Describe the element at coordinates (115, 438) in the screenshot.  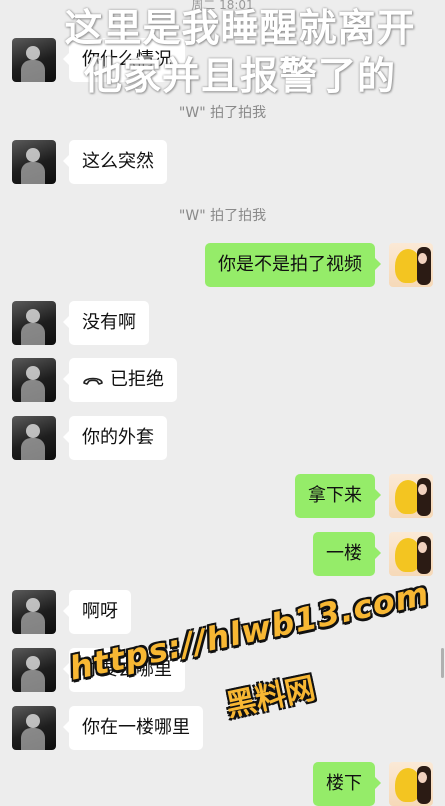
I see `received-message-bubble: 你的外套` at that location.